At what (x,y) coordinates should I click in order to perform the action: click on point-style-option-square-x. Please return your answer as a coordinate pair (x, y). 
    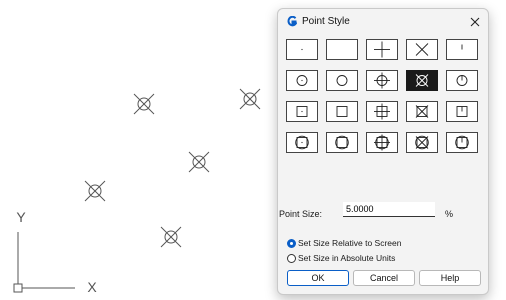
    Looking at the image, I should click on (422, 111).